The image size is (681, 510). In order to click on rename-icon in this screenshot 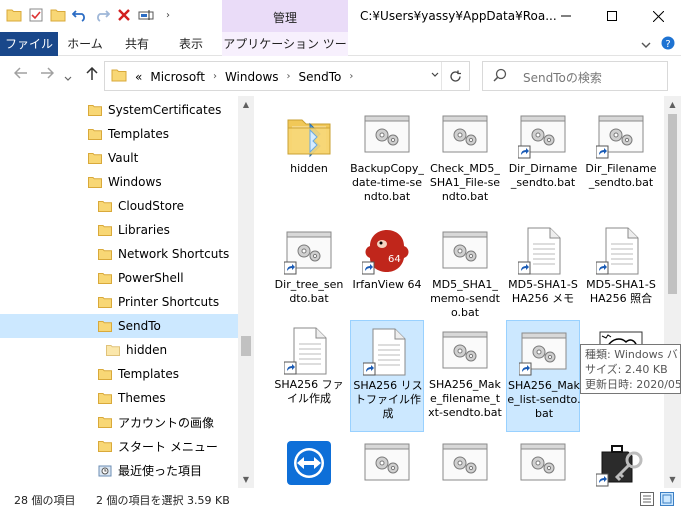, I will do `click(146, 15)`.